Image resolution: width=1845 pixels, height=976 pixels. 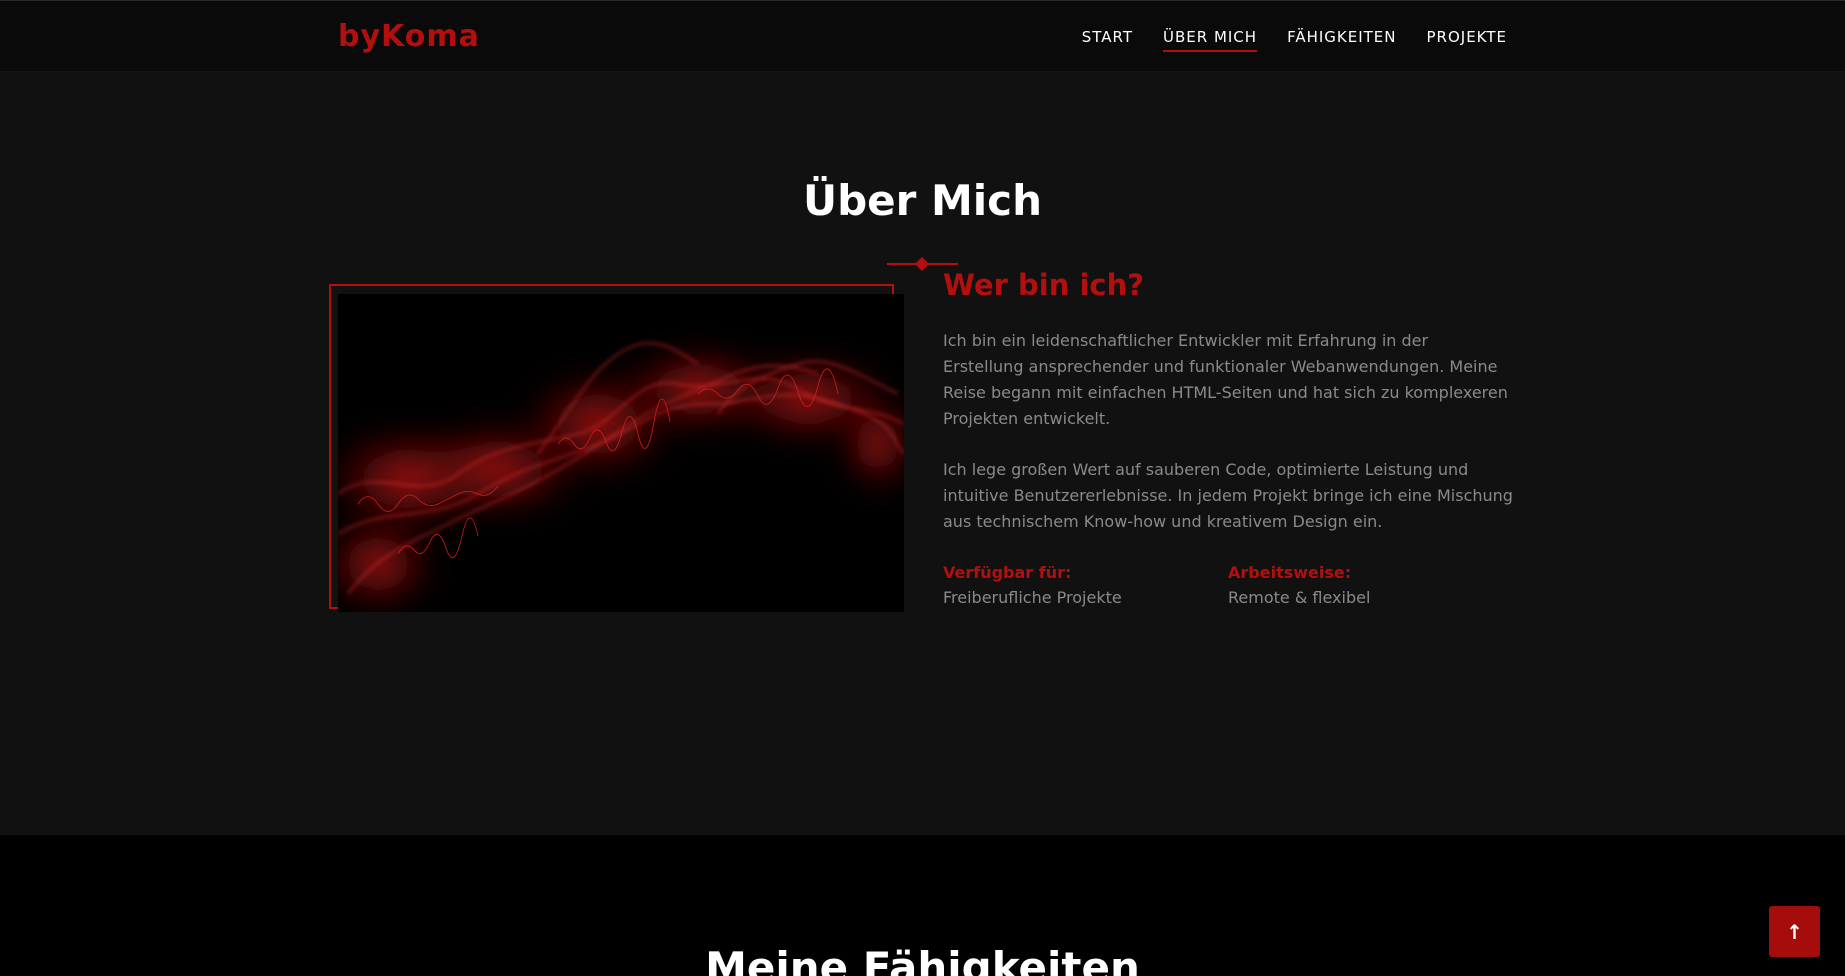 I want to click on info-value: Freiberufliche Projekte, so click(x=1032, y=597).